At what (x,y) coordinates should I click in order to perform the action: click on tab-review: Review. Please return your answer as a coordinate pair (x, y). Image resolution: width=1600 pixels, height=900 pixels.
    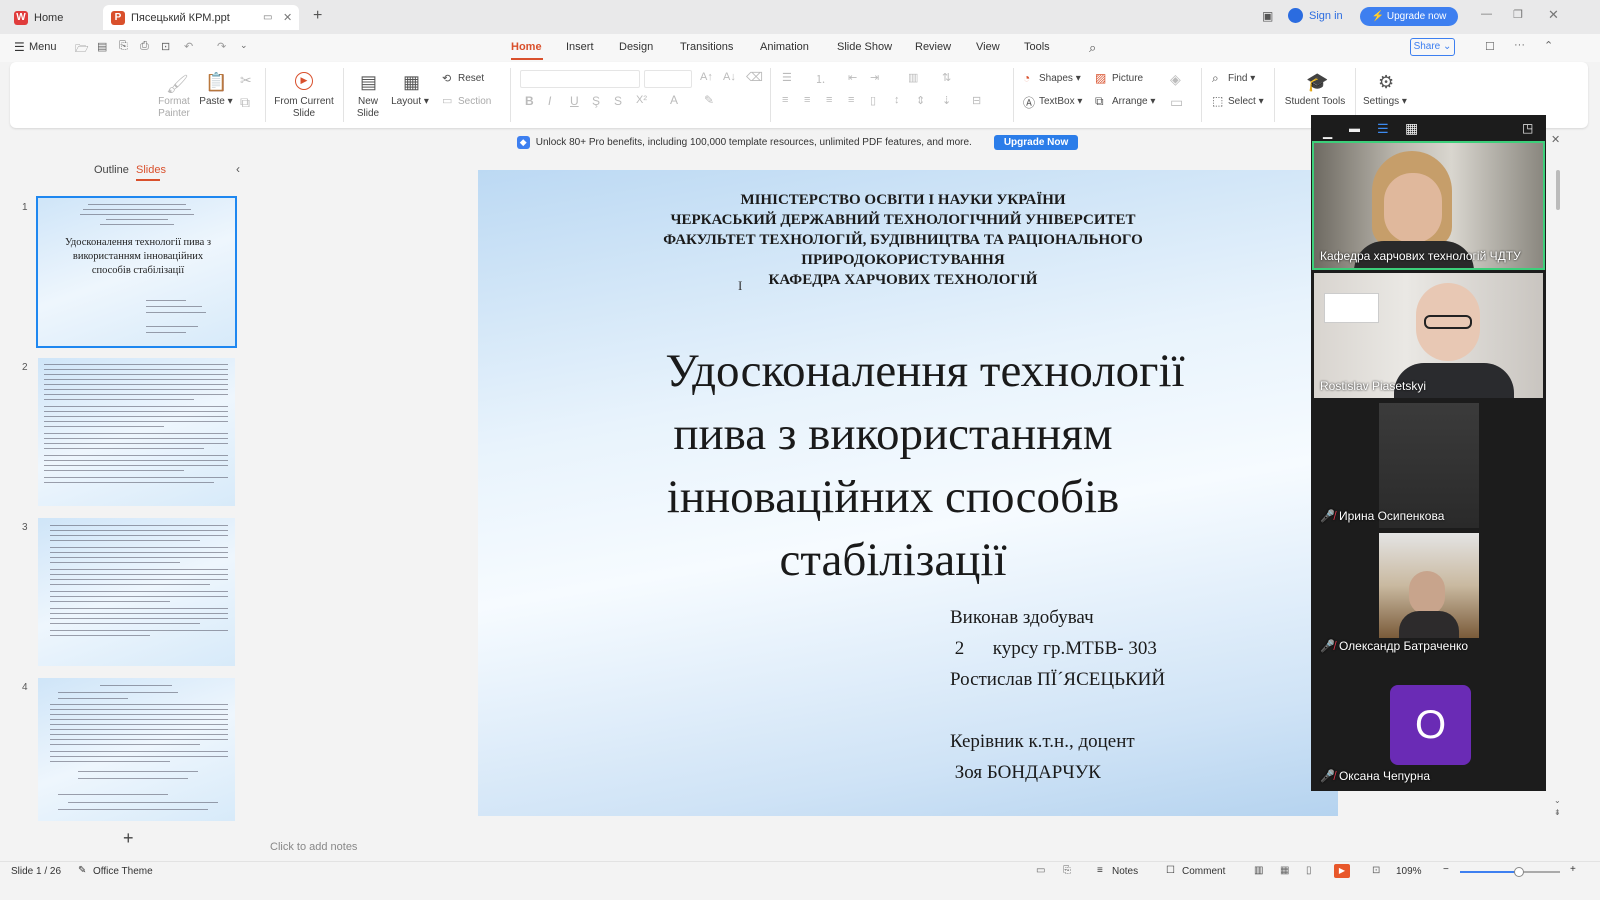
    Looking at the image, I should click on (933, 47).